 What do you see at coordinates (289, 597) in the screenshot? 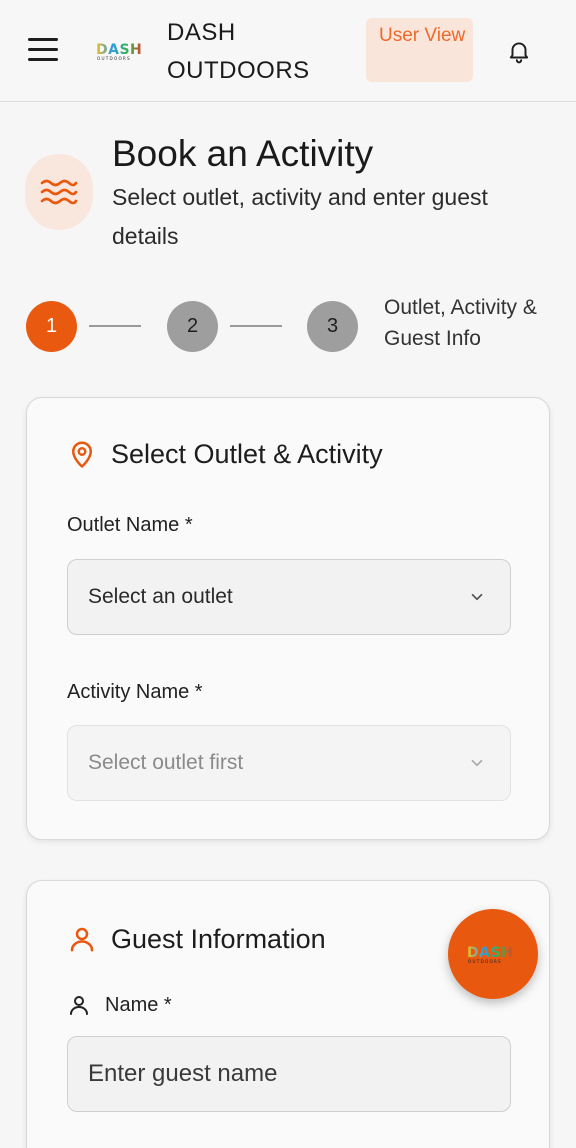
I see `outlet-select: Select an outlet` at bounding box center [289, 597].